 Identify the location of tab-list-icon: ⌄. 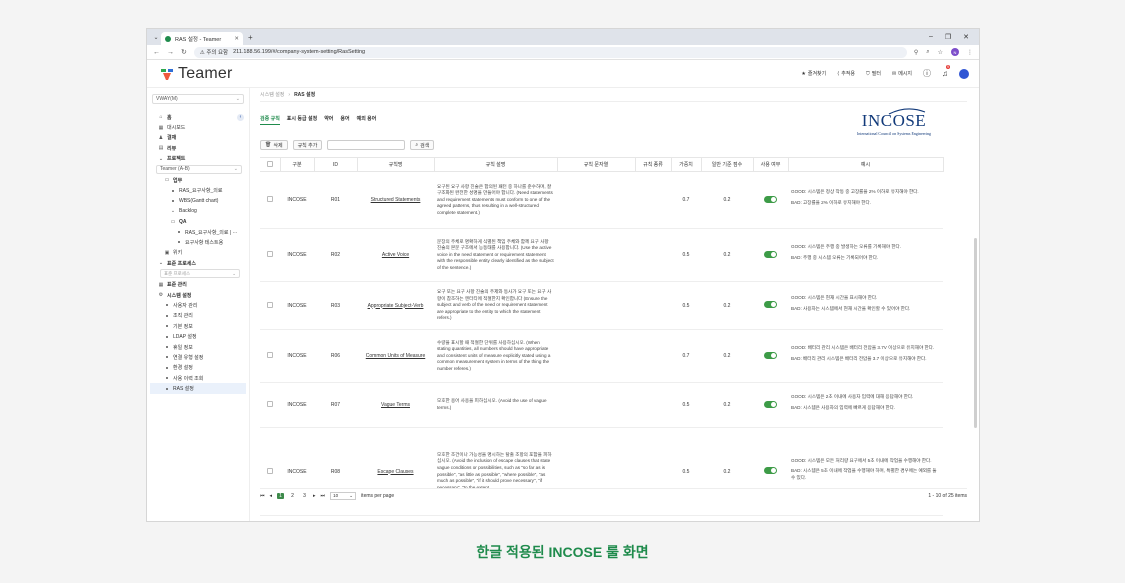
(156, 37).